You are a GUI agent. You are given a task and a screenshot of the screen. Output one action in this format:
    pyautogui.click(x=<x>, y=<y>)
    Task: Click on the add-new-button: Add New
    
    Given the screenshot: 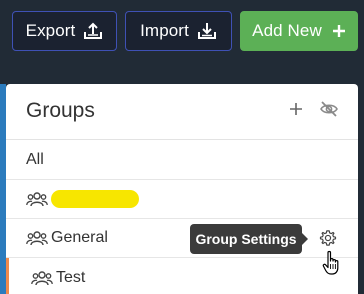 What is the action you would take?
    pyautogui.click(x=299, y=31)
    